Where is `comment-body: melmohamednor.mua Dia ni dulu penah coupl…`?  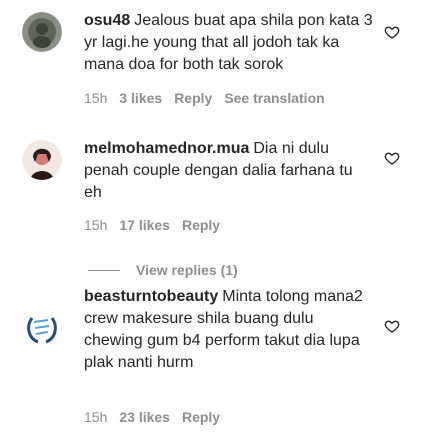 comment-body: melmohamednor.mua Dia ni dulu penah coupl… is located at coordinates (229, 171).